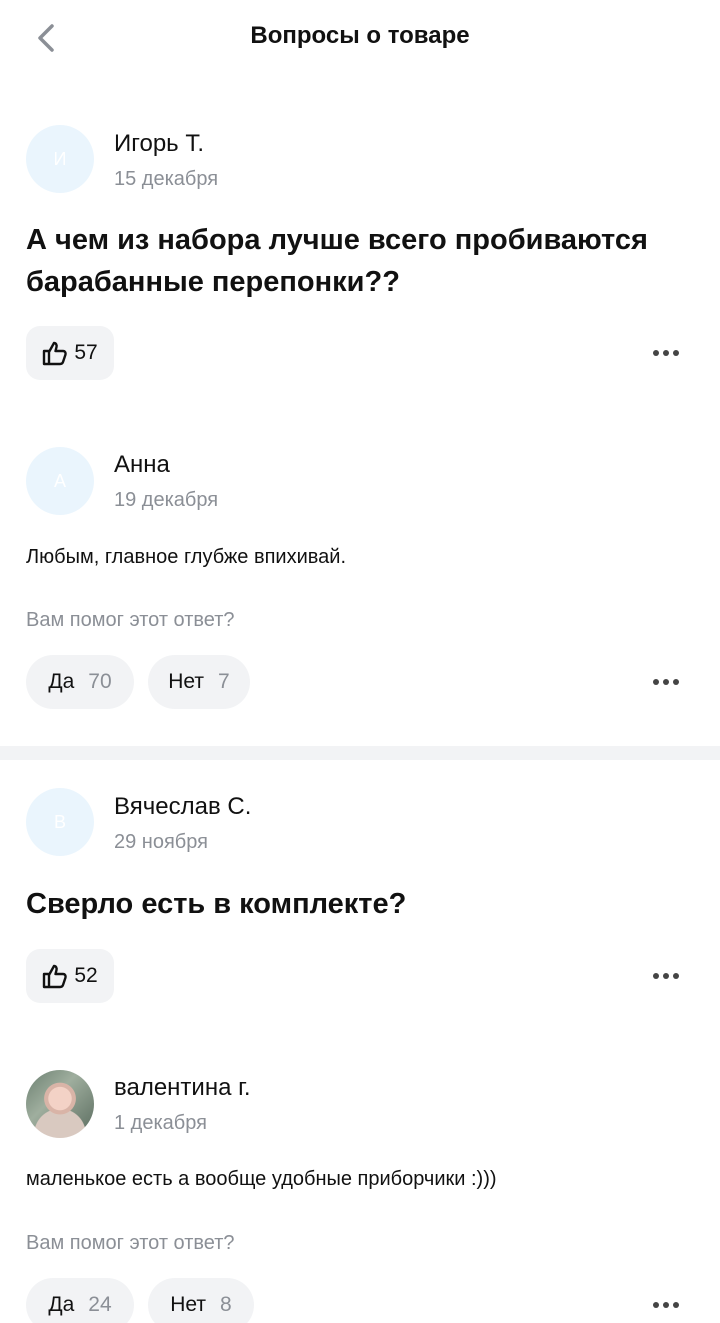  What do you see at coordinates (80, 1300) in the screenshot?
I see `yes-button: Да 24` at bounding box center [80, 1300].